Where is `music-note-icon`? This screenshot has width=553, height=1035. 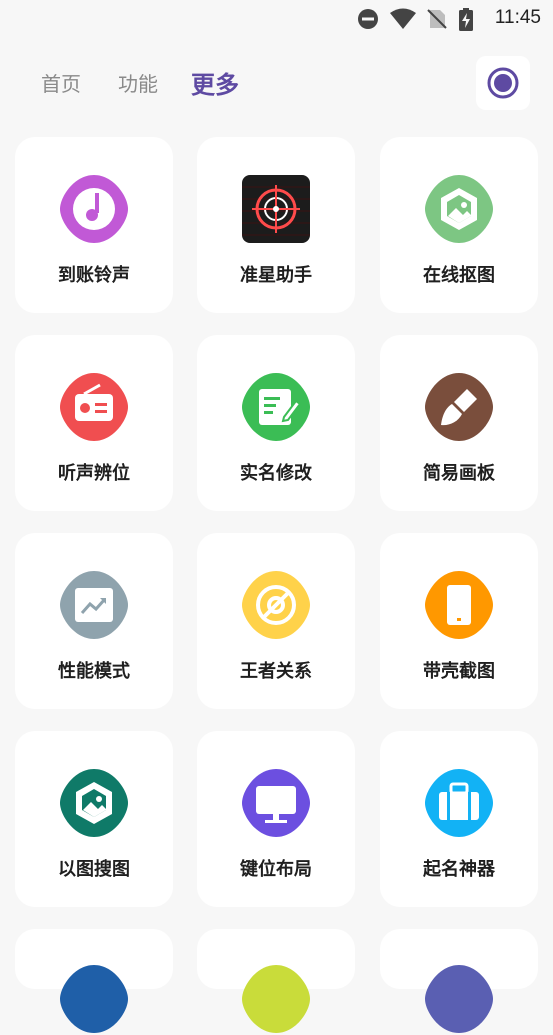 music-note-icon is located at coordinates (94, 209).